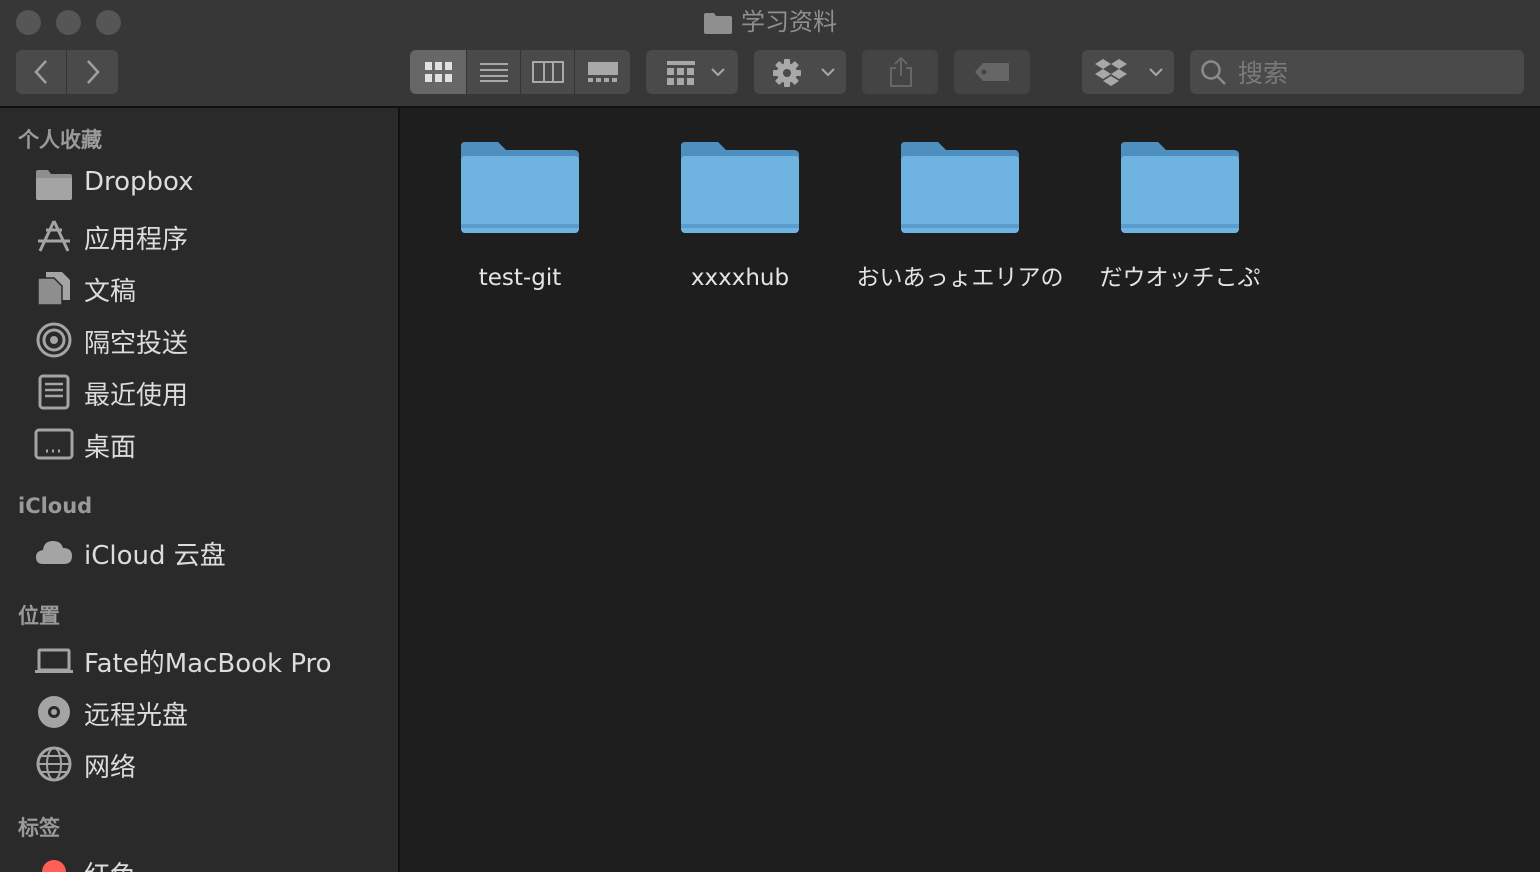 The width and height of the screenshot is (1540, 872). I want to click on sidebar-item-label: 远程光盘, so click(136, 716).